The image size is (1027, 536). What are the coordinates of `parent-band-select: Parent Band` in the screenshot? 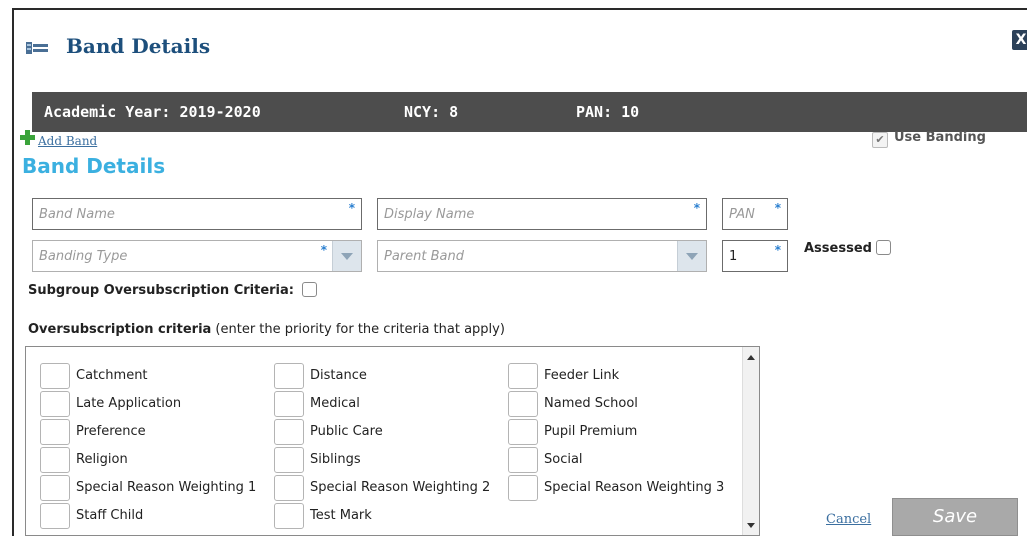 It's located at (542, 256).